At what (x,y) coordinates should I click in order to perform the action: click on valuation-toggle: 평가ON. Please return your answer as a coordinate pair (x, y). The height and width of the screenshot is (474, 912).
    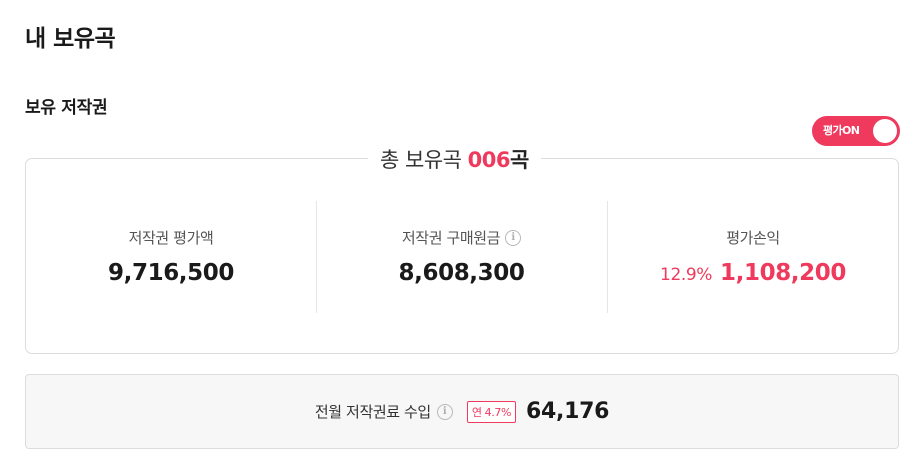
    Looking at the image, I should click on (856, 131).